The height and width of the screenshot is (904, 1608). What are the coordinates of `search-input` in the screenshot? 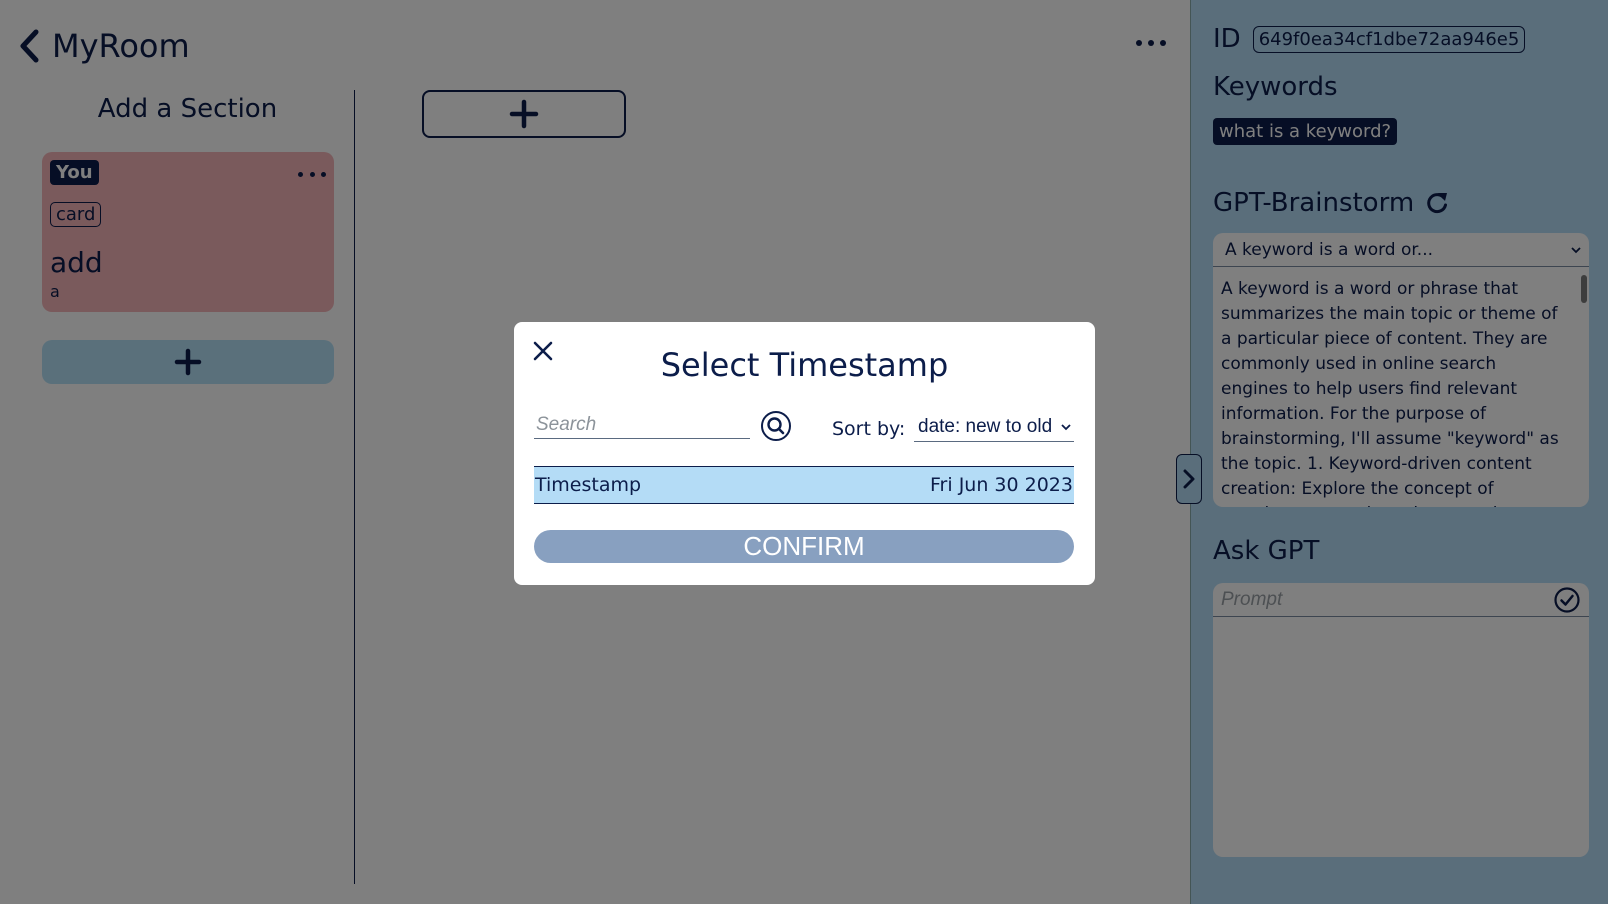 It's located at (642, 425).